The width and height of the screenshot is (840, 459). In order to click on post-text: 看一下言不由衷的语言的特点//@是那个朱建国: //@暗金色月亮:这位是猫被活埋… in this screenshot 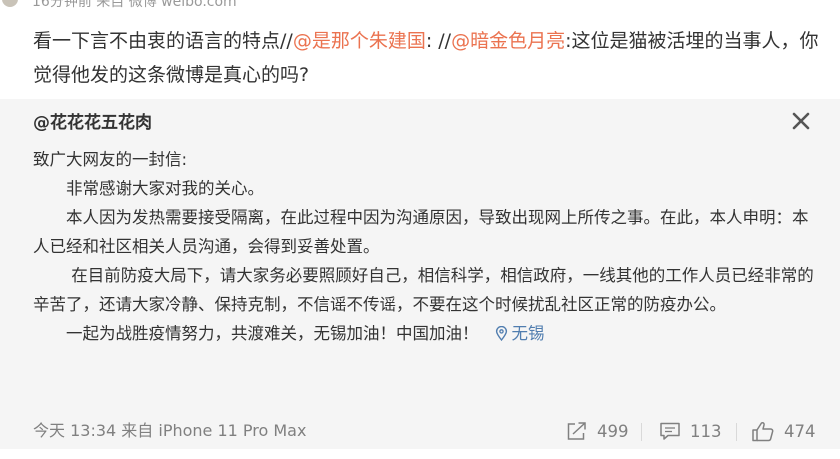, I will do `click(428, 58)`.